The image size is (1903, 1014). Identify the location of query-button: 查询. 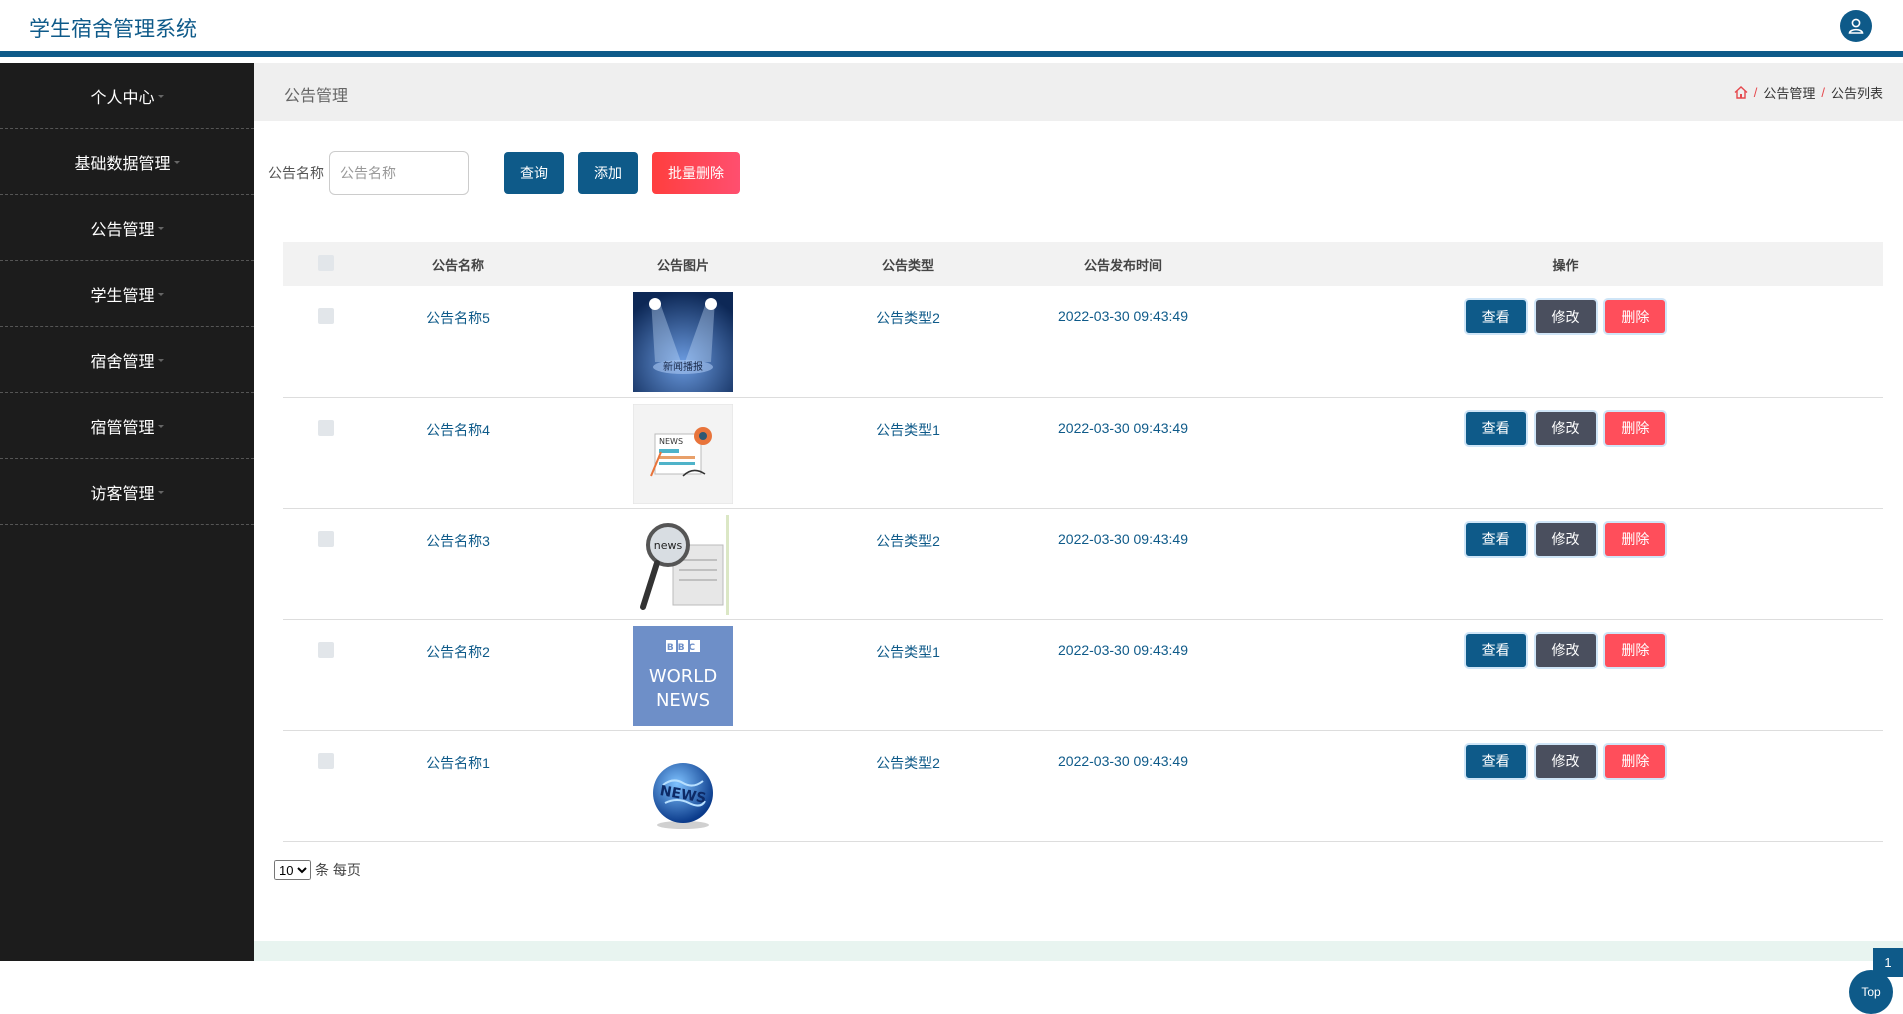
(534, 173).